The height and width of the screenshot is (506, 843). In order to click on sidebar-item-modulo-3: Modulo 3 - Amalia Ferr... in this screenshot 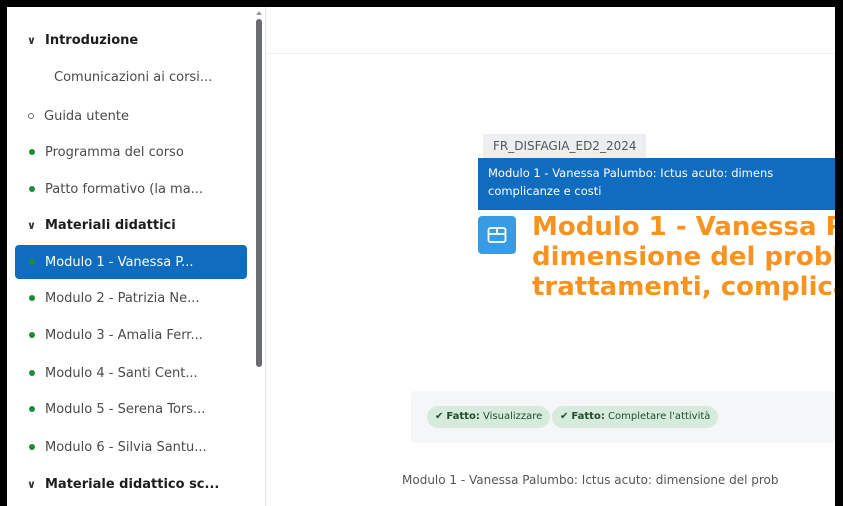, I will do `click(131, 335)`.